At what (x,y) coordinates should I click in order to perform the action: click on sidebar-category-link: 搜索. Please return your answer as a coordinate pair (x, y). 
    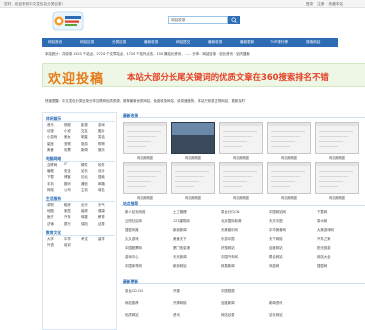
    Looking at the image, I should click on (101, 176).